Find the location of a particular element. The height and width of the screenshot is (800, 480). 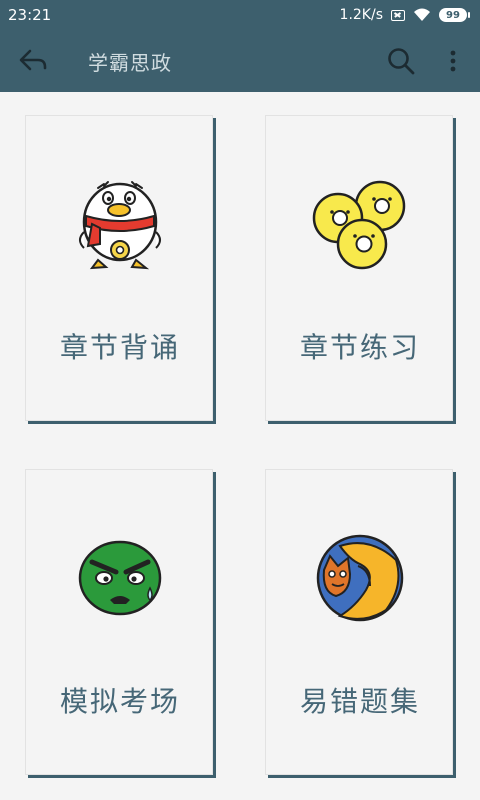

more-vertical-icon is located at coordinates (453, 61).